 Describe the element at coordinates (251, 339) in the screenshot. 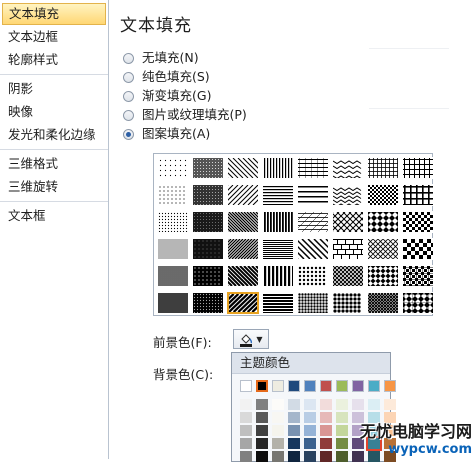

I see `foreground-color-button: ▼` at that location.